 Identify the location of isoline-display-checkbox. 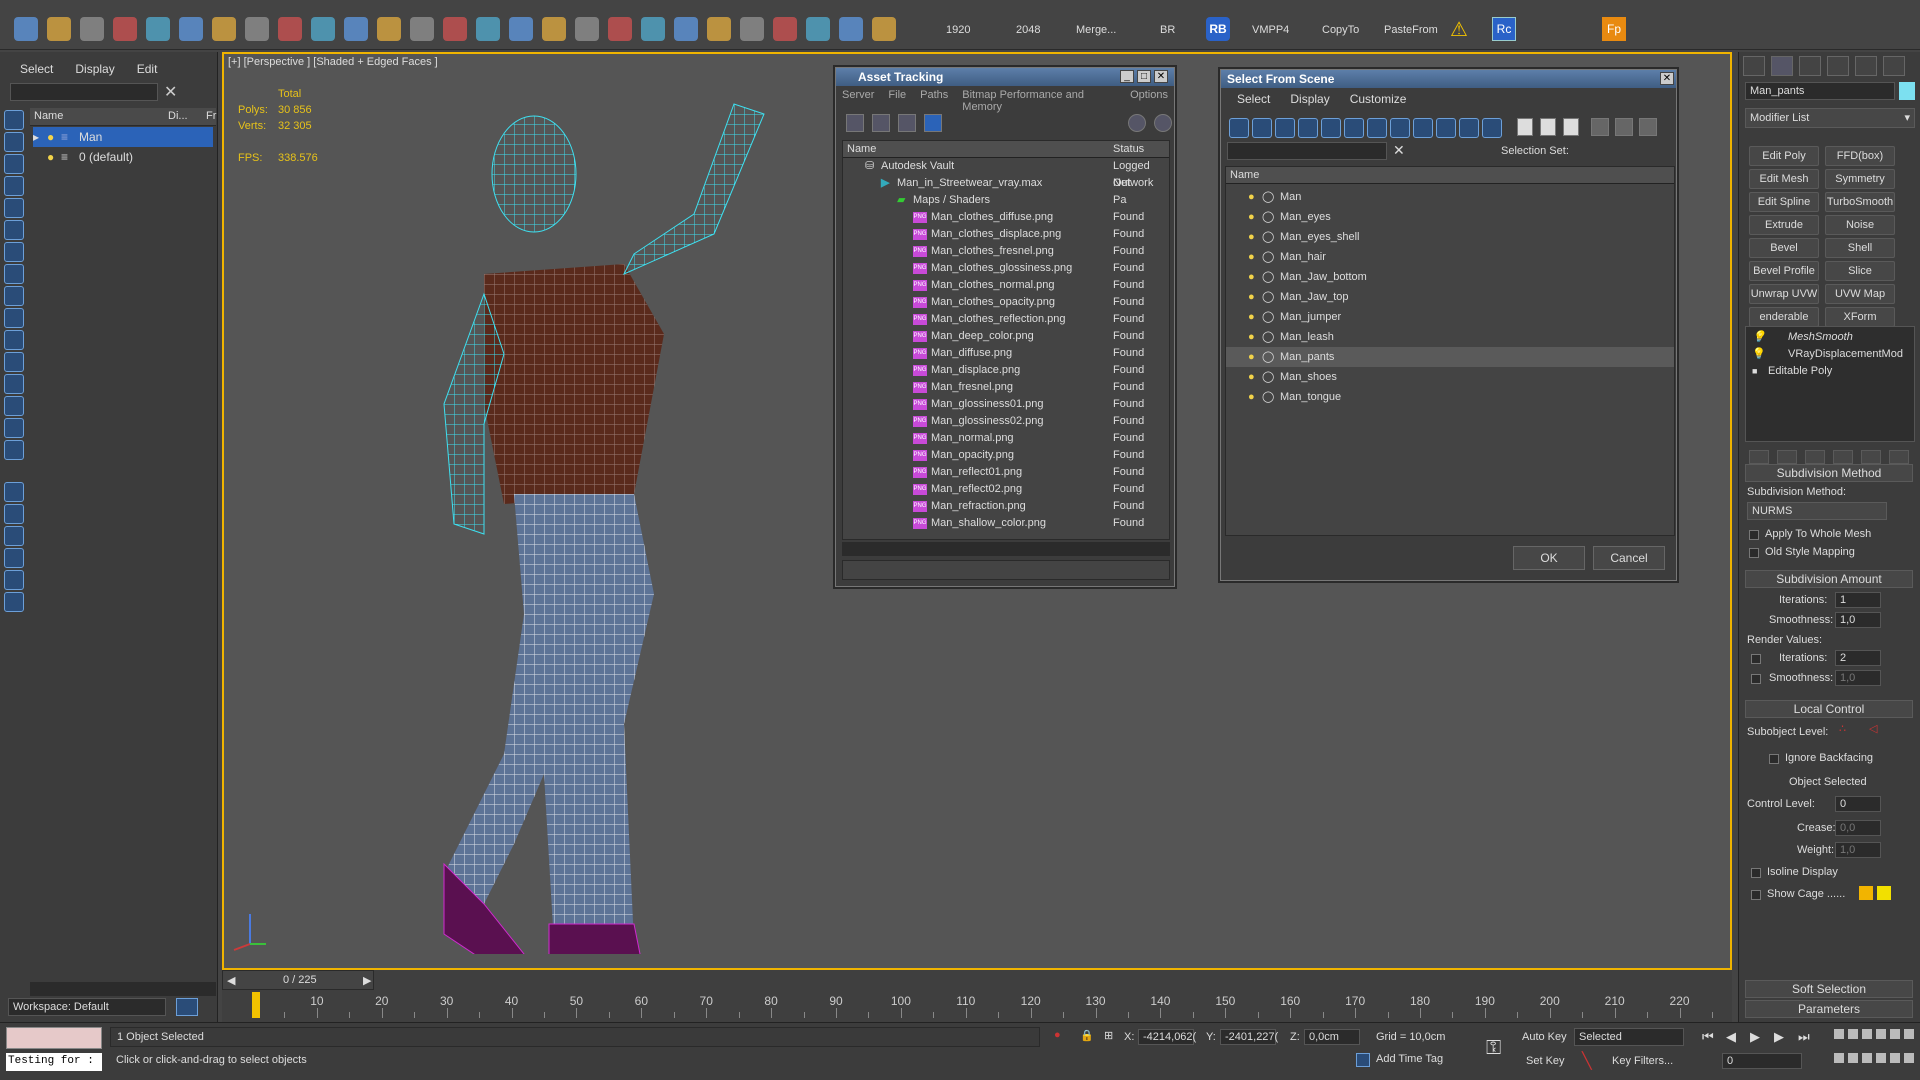
(1756, 873).